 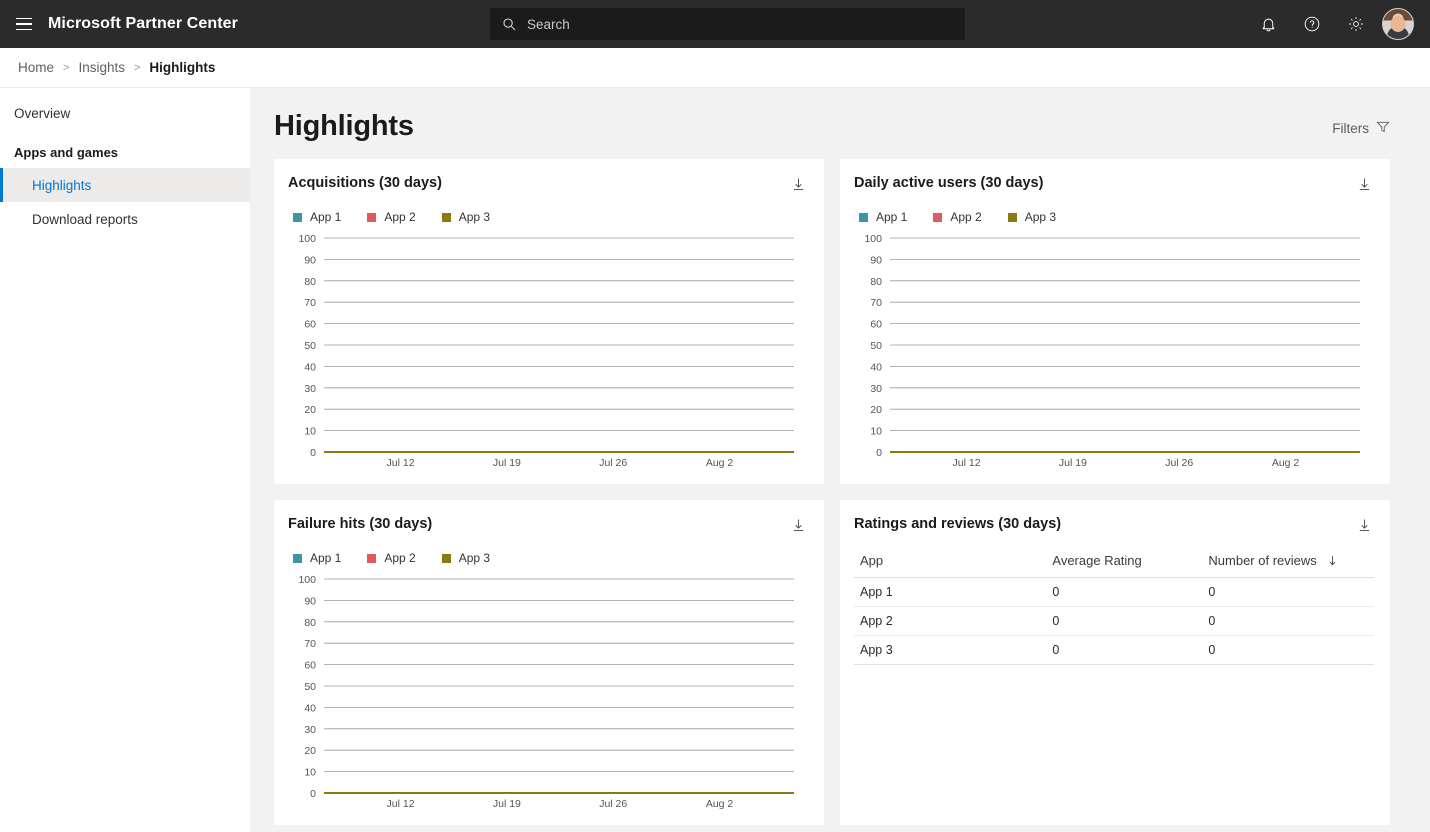 What do you see at coordinates (313, 453) in the screenshot?
I see `svg-text: 0` at bounding box center [313, 453].